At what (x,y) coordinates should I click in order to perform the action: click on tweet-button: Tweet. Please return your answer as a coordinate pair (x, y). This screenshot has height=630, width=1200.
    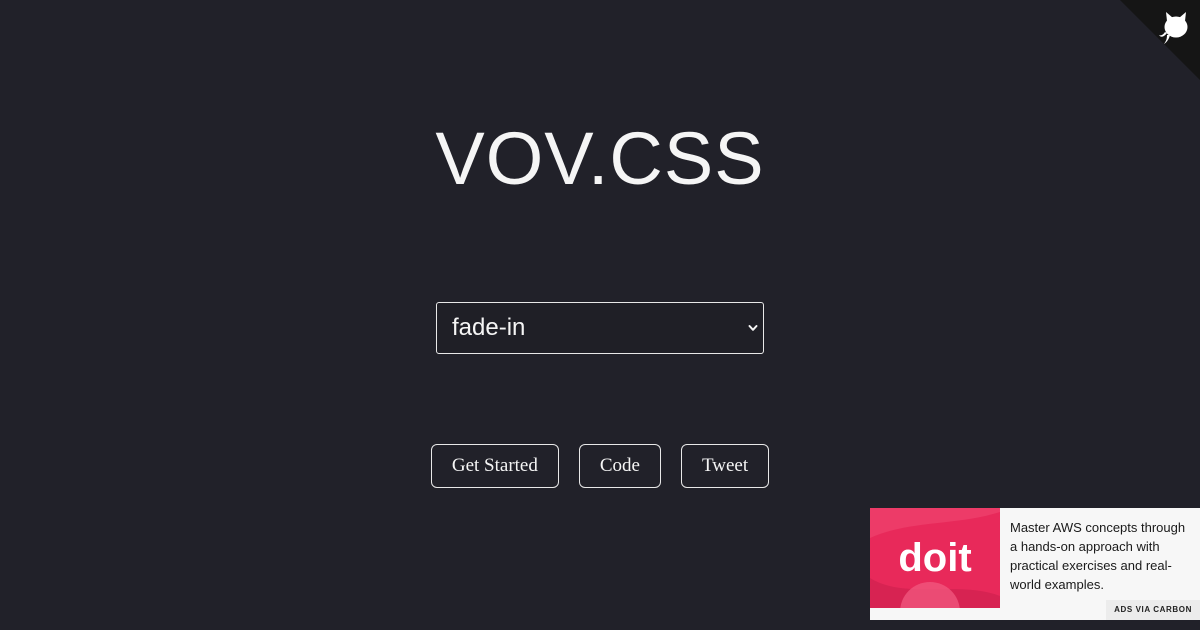
    Looking at the image, I should click on (725, 466).